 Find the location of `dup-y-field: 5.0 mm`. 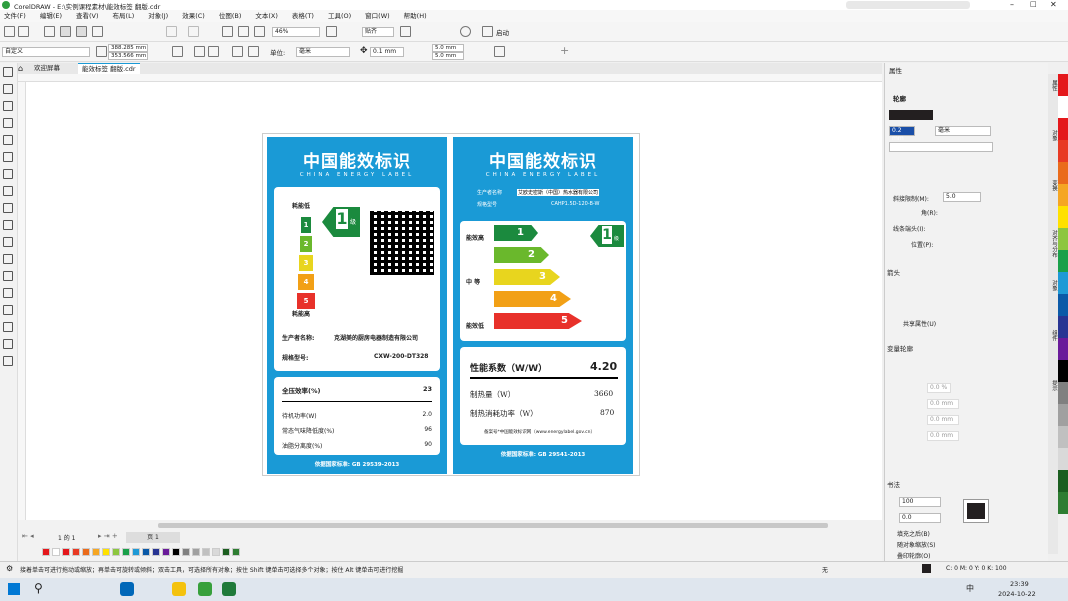

dup-y-field: 5.0 mm is located at coordinates (448, 56).